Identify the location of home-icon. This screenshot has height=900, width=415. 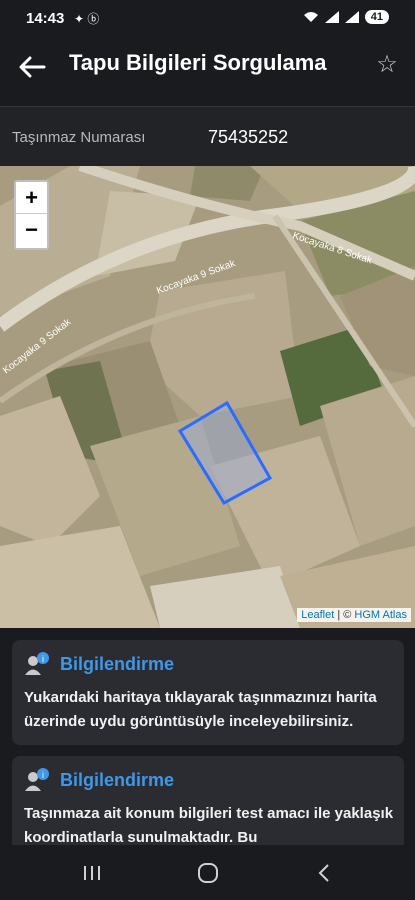
(208, 873).